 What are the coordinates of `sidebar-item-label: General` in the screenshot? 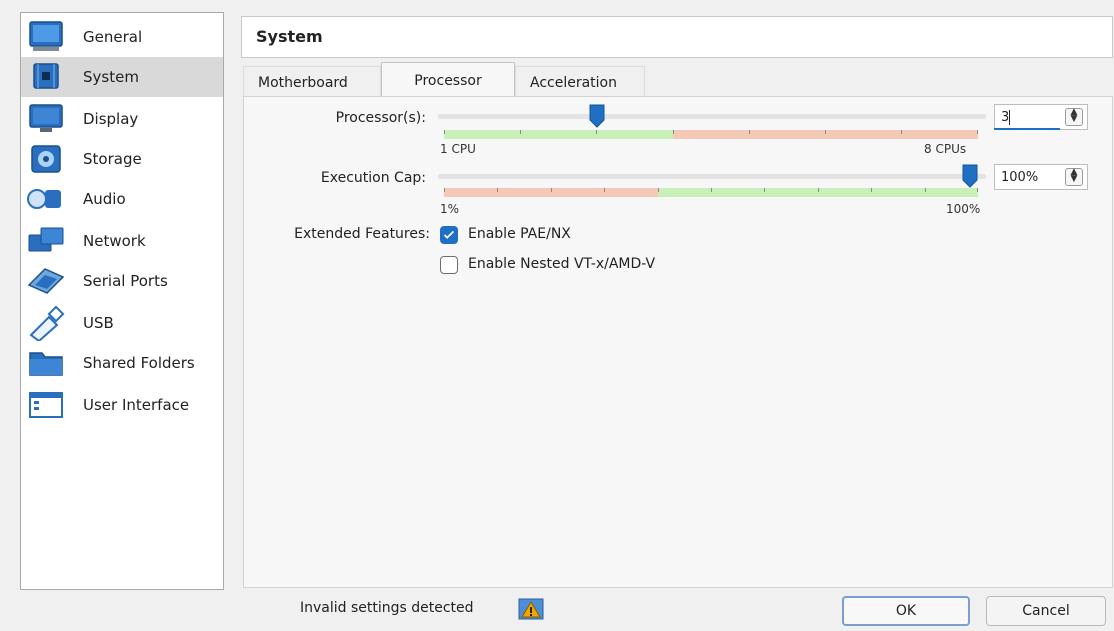 It's located at (113, 37).